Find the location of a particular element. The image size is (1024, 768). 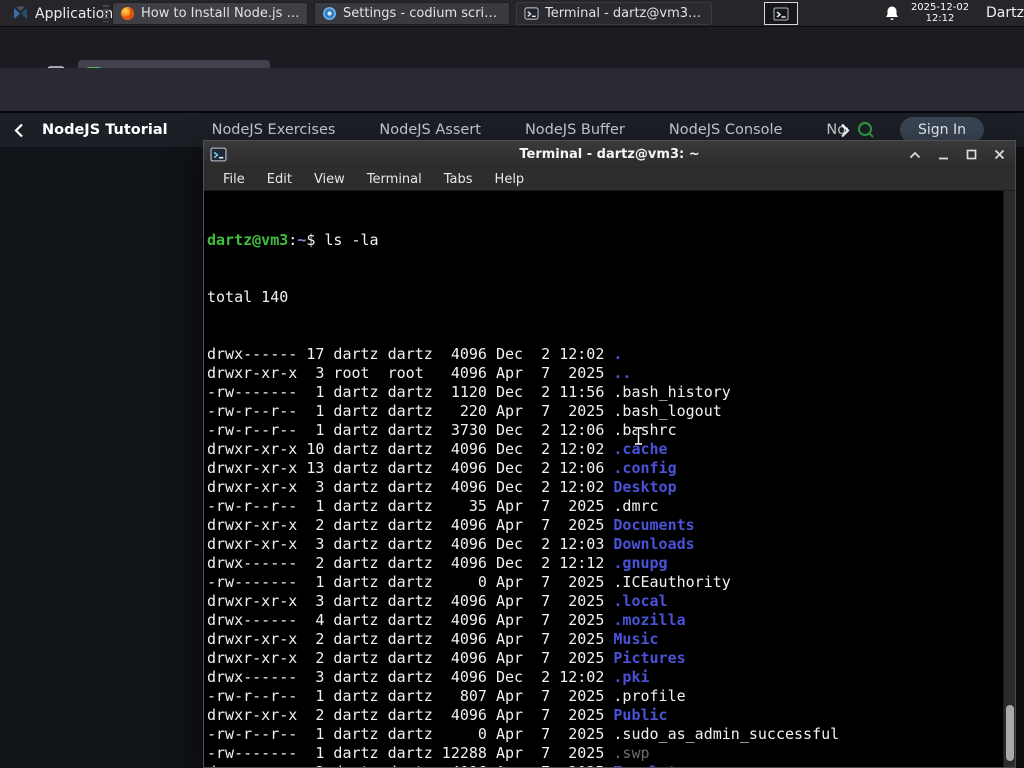

file-name: Documents is located at coordinates (654, 525).